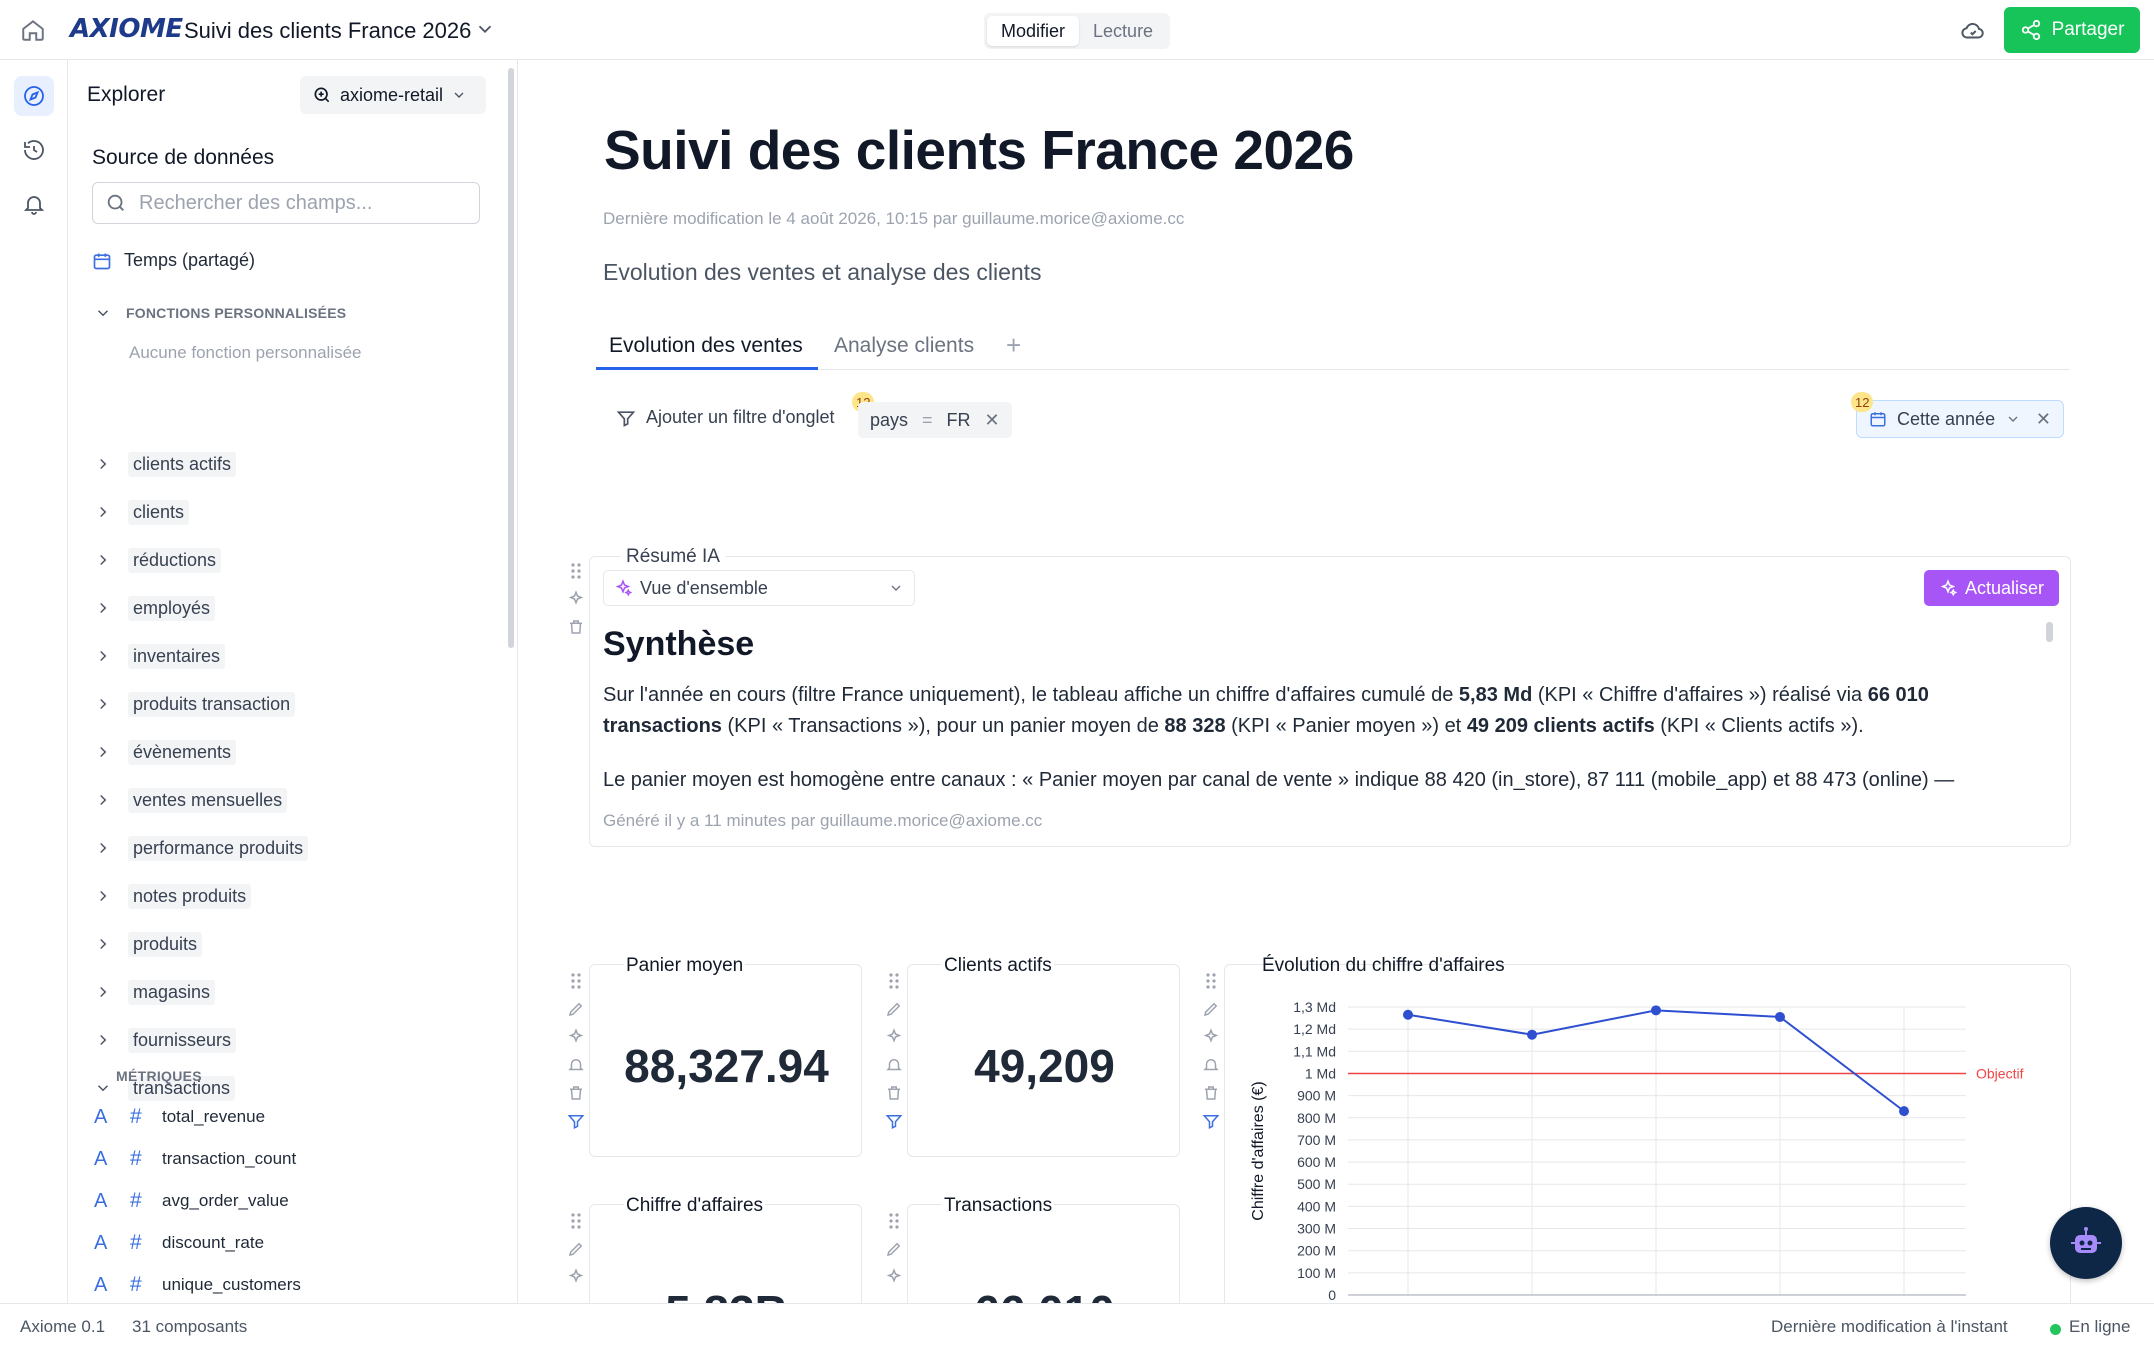  Describe the element at coordinates (158, 560) in the screenshot. I see `table-item: réductions` at that location.